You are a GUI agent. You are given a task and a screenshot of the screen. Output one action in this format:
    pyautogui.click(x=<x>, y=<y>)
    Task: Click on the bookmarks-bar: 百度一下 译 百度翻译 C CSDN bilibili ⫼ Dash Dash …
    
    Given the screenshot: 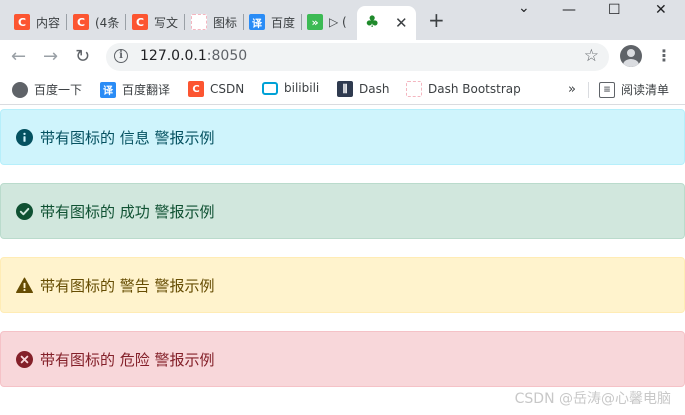 What is the action you would take?
    pyautogui.click(x=342, y=90)
    